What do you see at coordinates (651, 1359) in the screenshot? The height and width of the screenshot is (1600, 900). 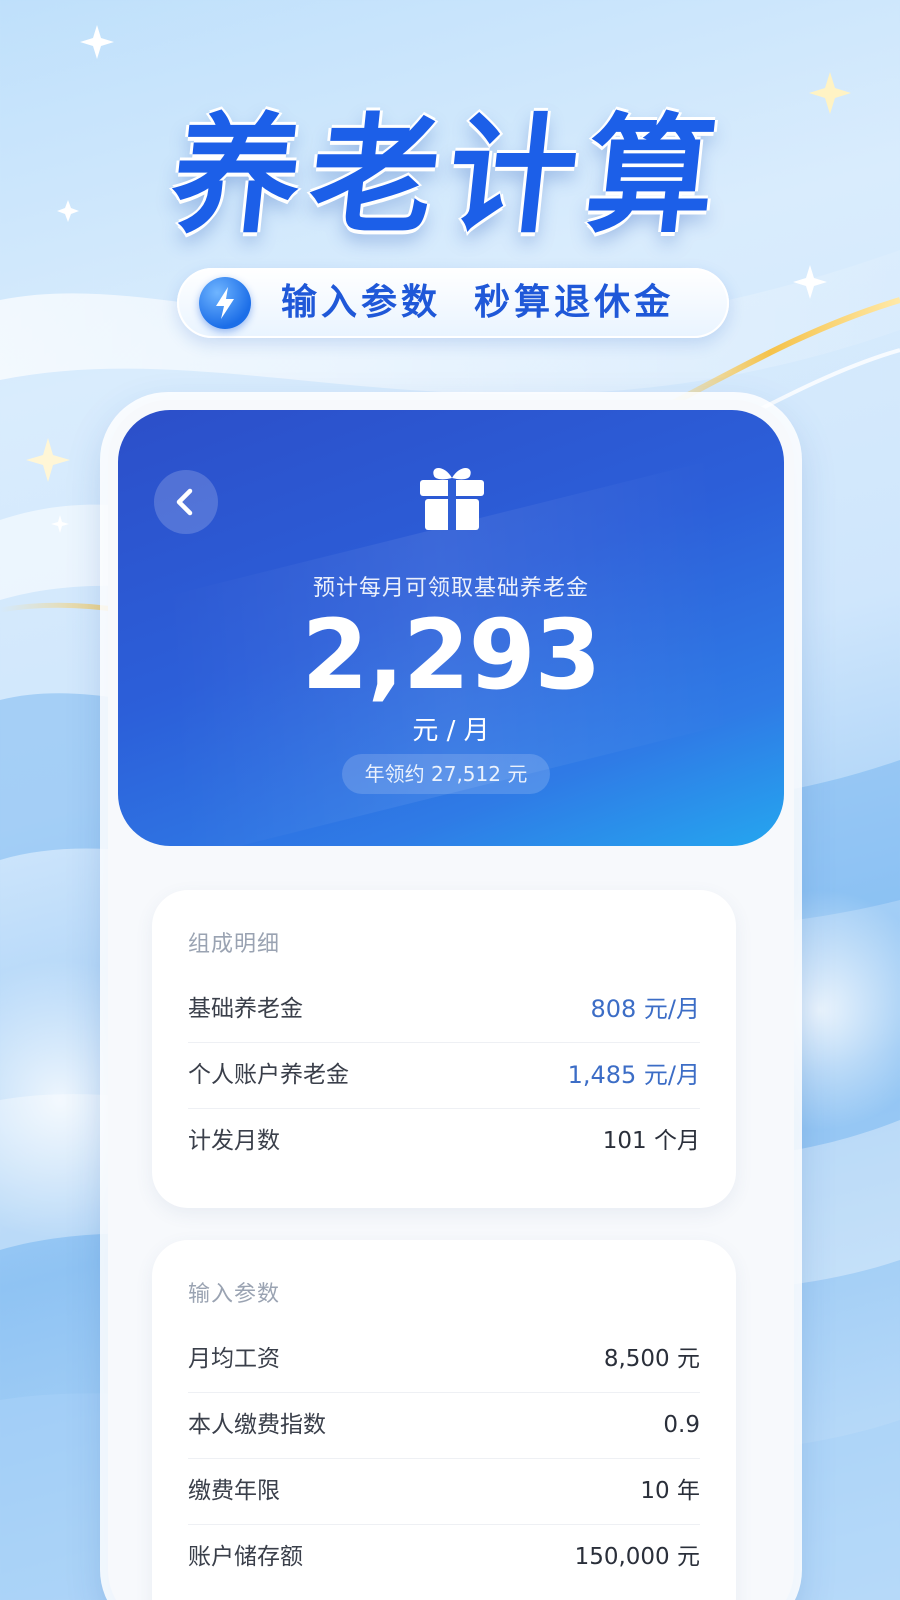 I see `row-value: 8,500 元` at bounding box center [651, 1359].